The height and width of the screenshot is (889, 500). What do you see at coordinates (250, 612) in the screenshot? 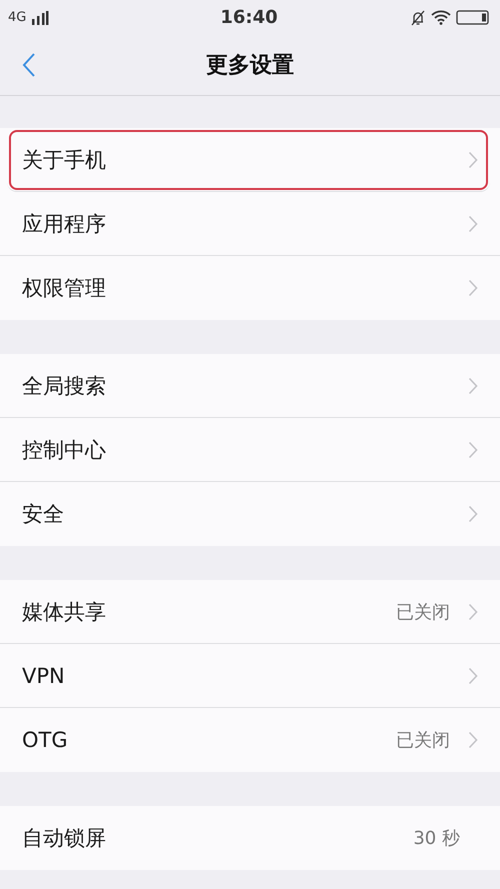
I see `settings-item: 媒体共享 已关闭` at bounding box center [250, 612].